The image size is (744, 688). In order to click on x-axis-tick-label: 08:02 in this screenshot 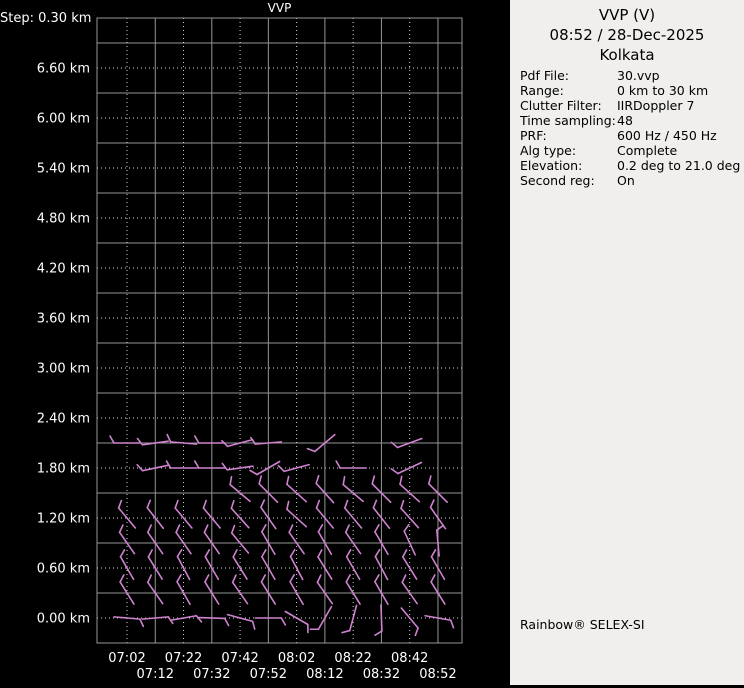, I will do `click(296, 658)`.